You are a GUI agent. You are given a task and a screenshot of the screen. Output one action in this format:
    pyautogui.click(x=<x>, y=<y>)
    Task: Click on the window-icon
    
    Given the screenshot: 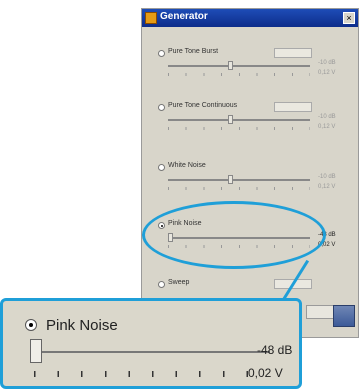 What is the action you would take?
    pyautogui.click(x=344, y=316)
    